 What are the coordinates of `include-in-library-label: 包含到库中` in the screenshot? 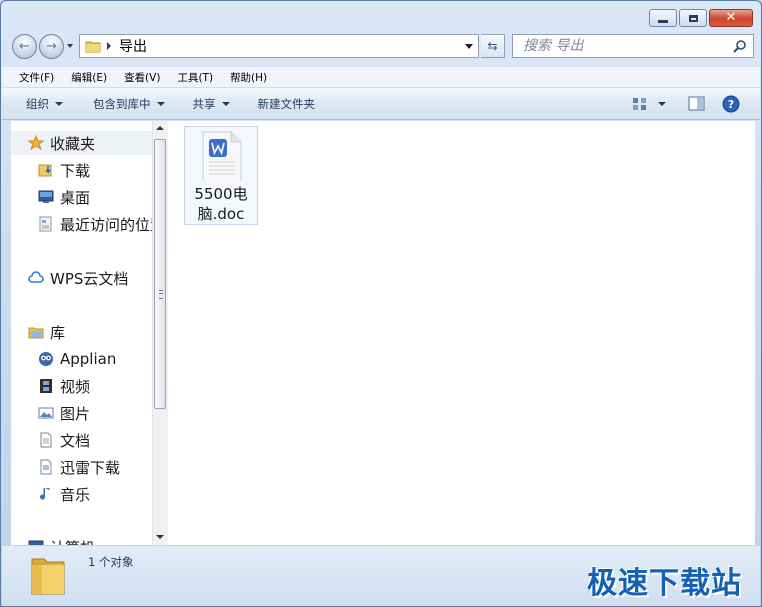 It's located at (122, 103).